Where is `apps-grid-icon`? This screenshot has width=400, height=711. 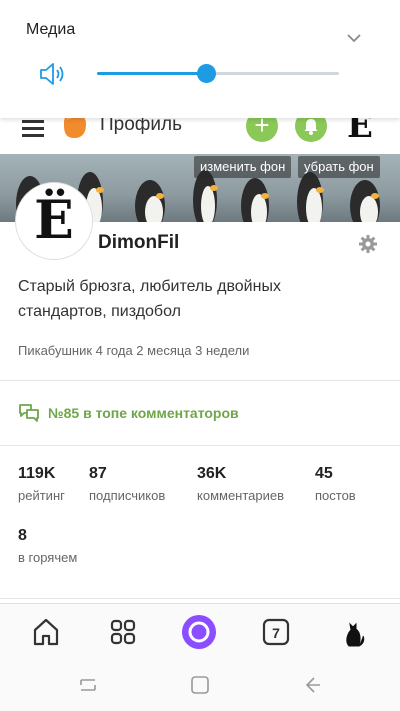 apps-grid-icon is located at coordinates (123, 632).